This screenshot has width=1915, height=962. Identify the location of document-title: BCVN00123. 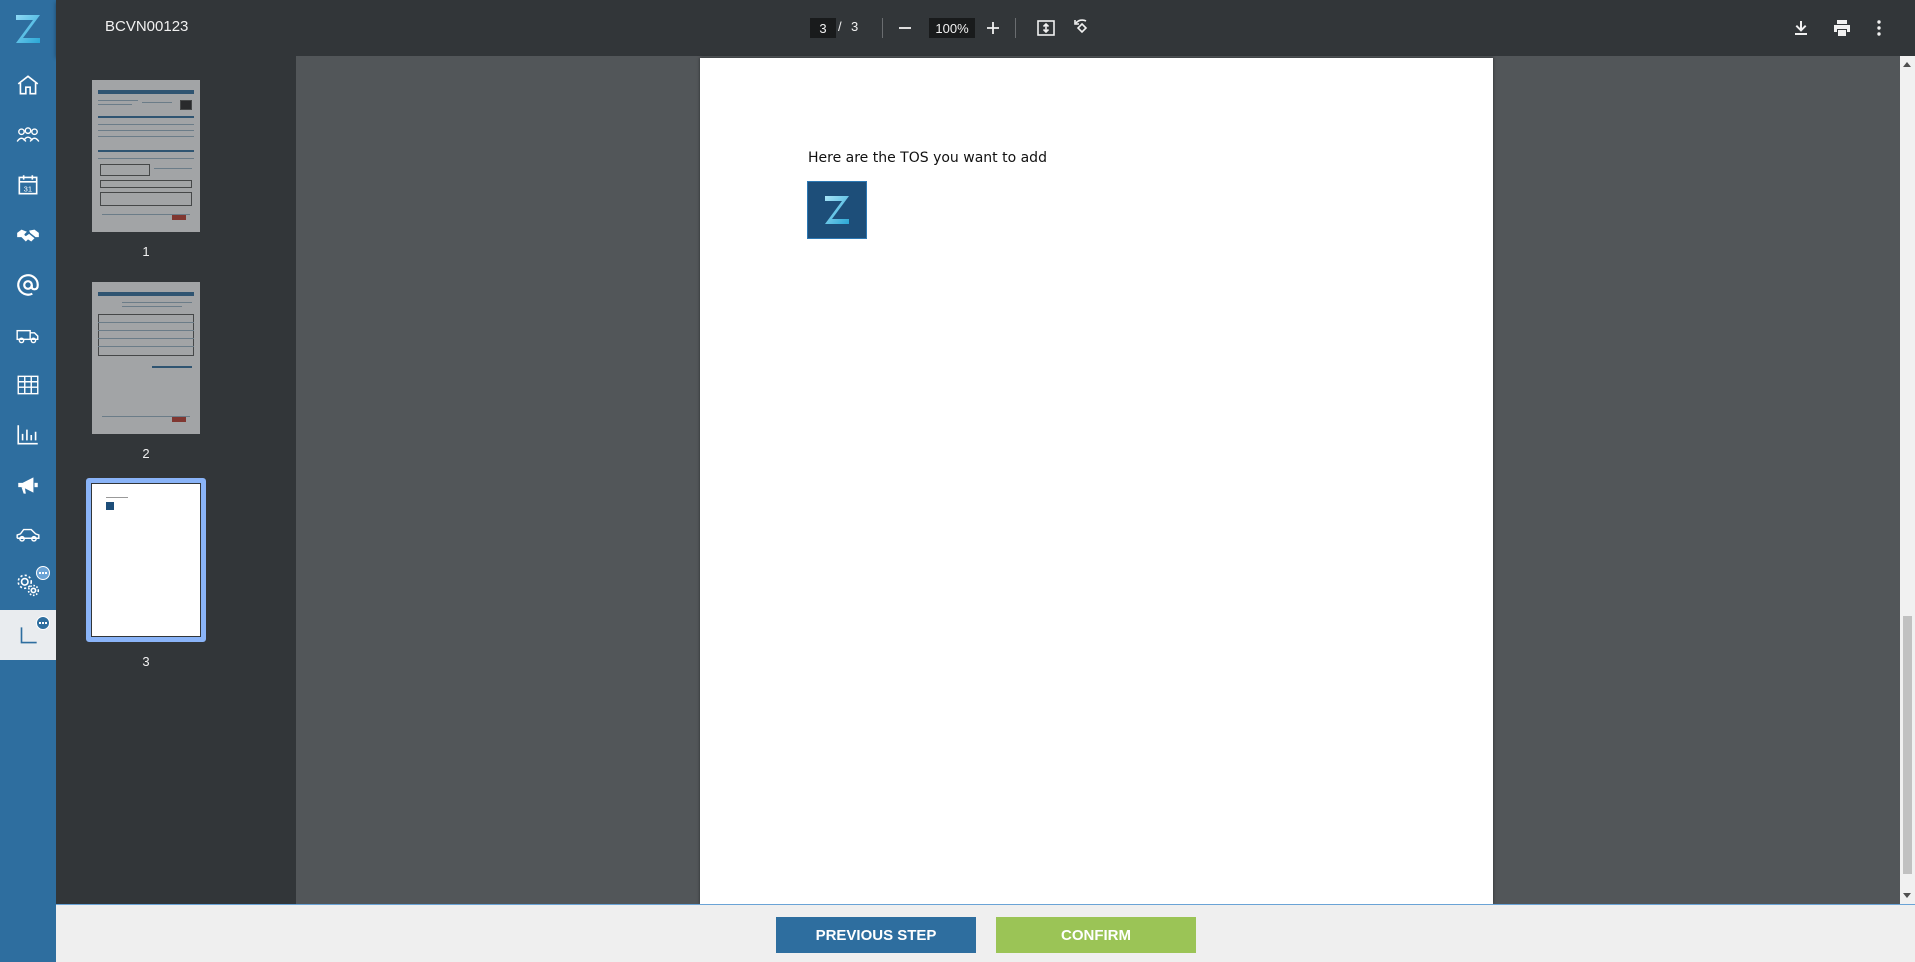
(147, 26).